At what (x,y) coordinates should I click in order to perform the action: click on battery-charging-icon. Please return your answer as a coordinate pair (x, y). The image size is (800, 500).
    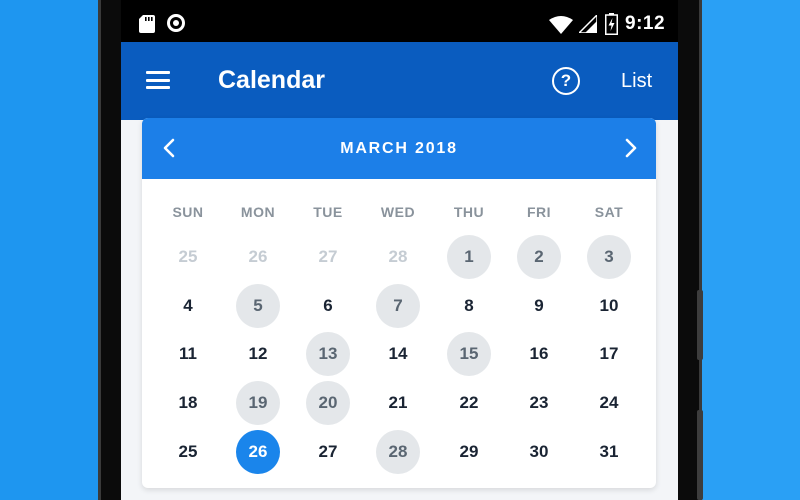
    Looking at the image, I should click on (611, 24).